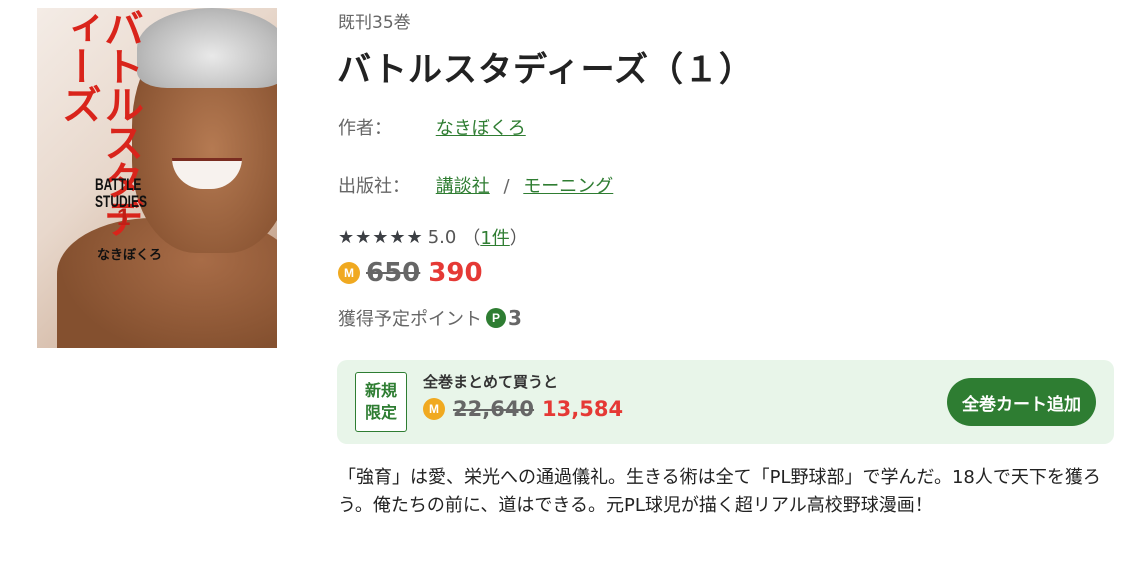  I want to click on badge-line-2: 限定, so click(380, 412).